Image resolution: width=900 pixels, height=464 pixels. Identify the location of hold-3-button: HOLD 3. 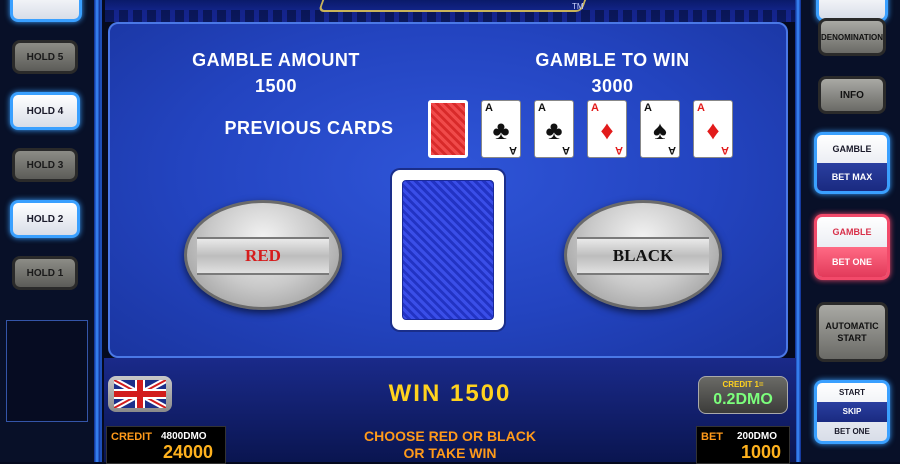
(45, 165).